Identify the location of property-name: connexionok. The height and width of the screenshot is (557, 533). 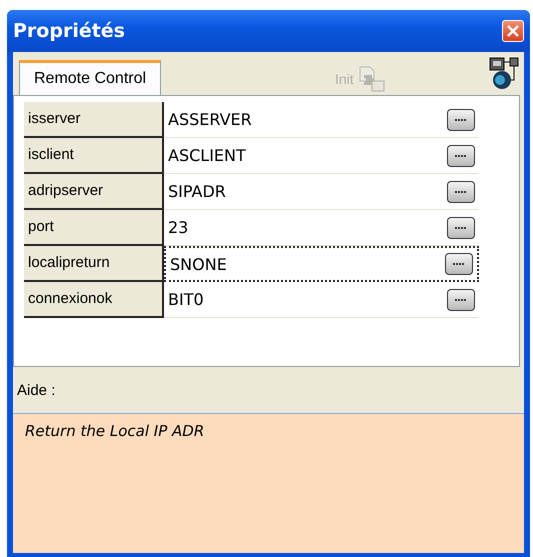
(94, 300).